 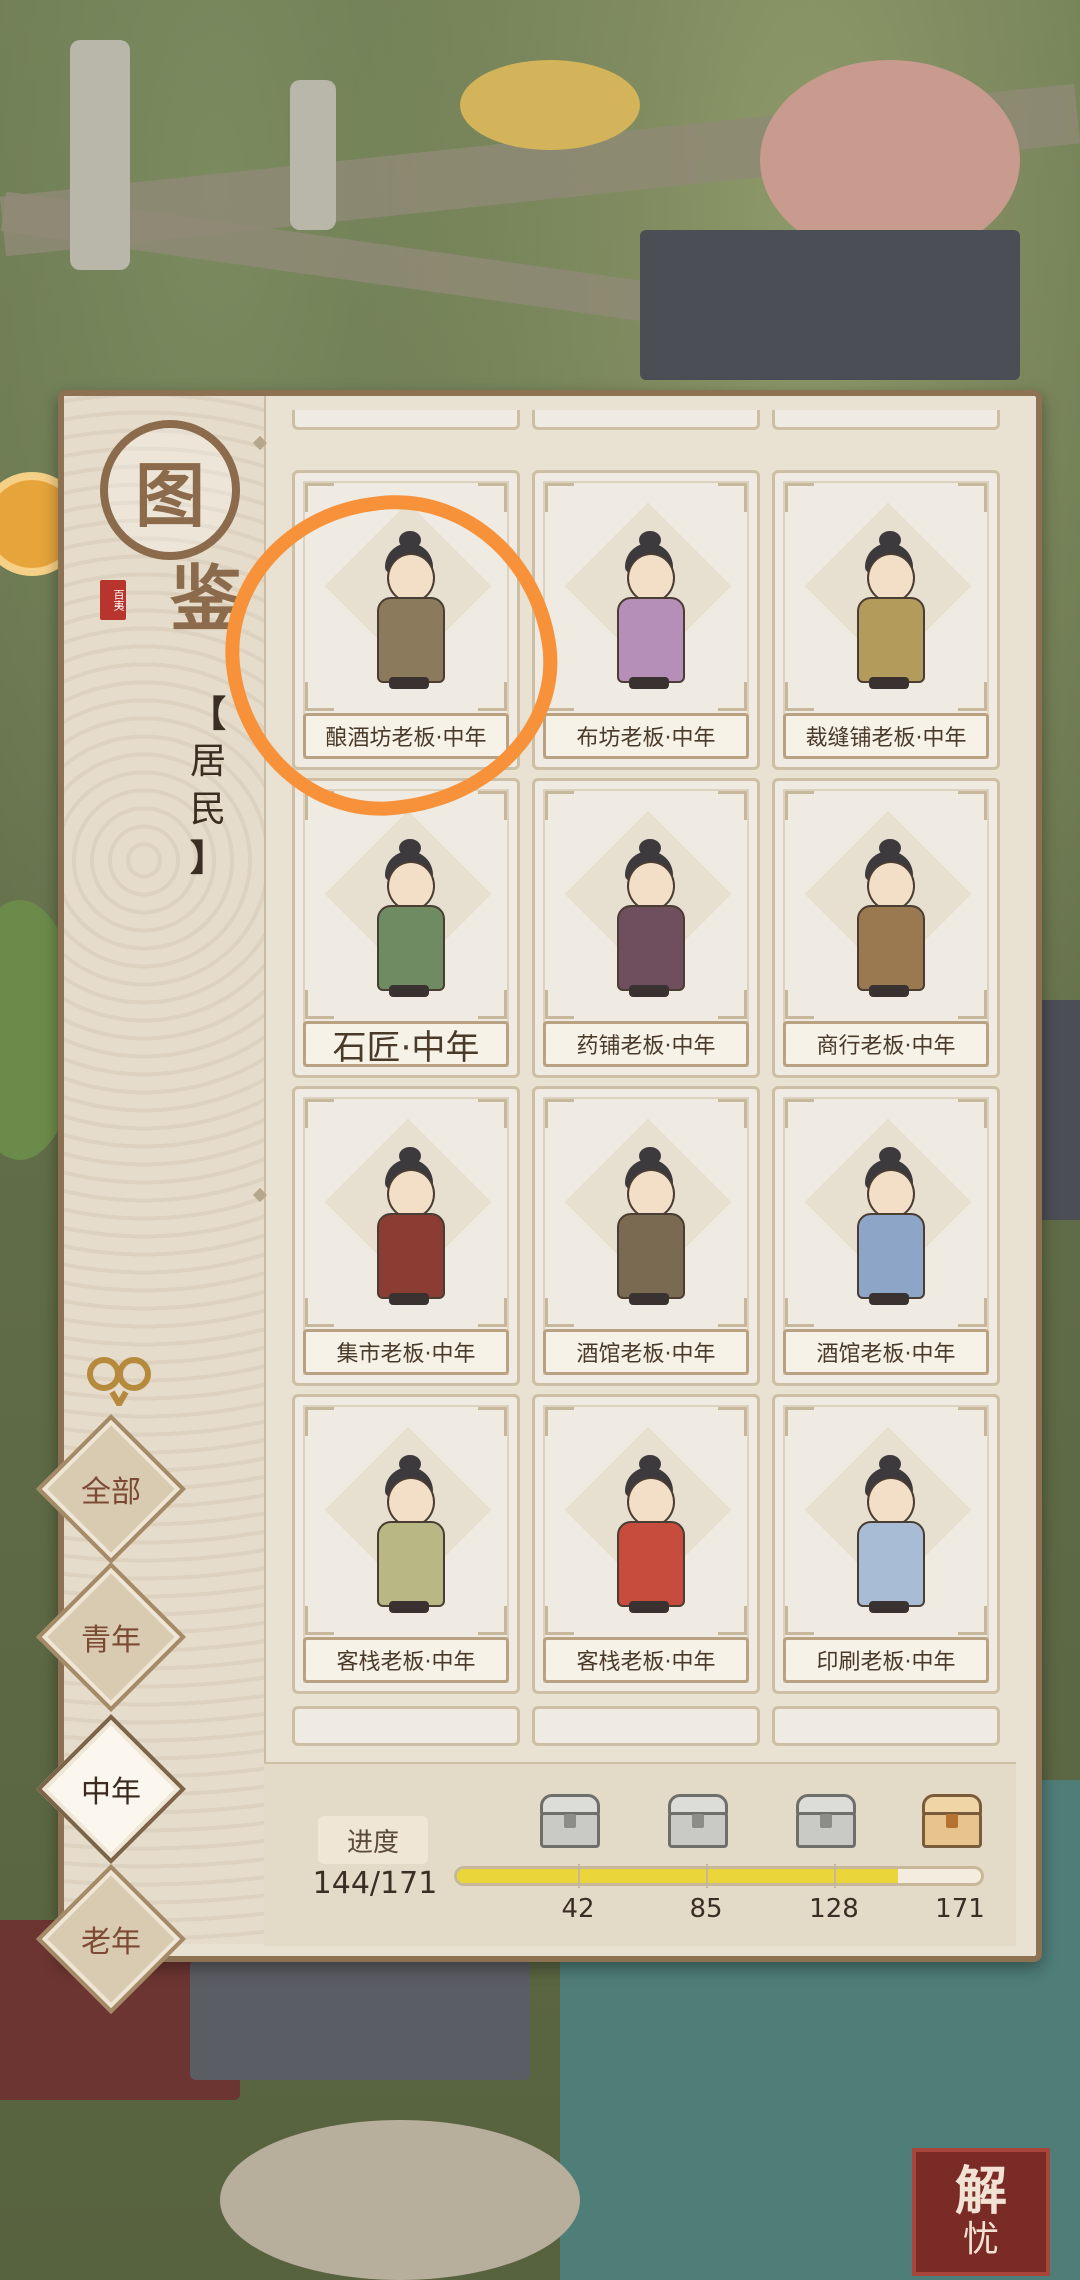 What do you see at coordinates (570, 1819) in the screenshot?
I see `reward-chest-42-icon` at bounding box center [570, 1819].